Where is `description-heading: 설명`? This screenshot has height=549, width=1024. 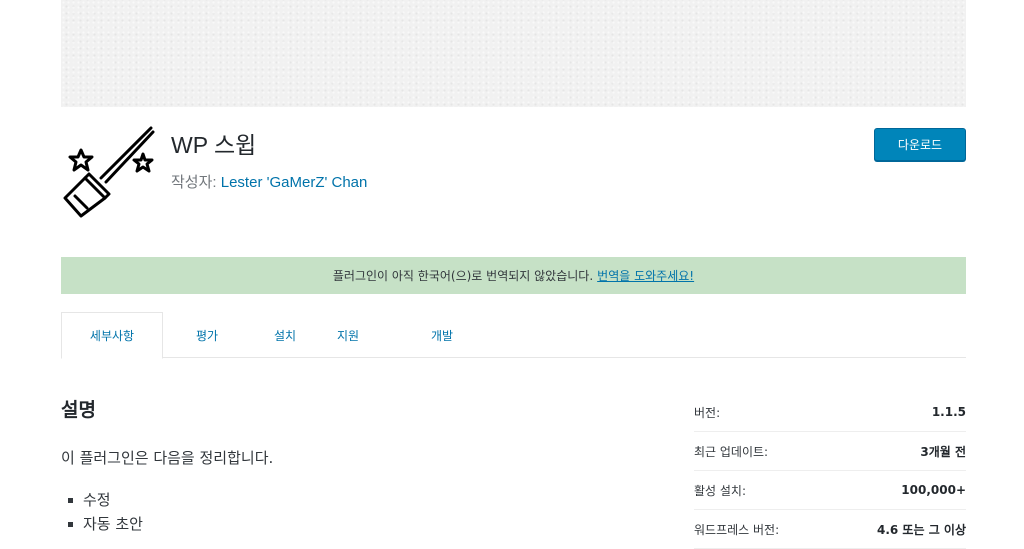 description-heading: 설명 is located at coordinates (78, 410).